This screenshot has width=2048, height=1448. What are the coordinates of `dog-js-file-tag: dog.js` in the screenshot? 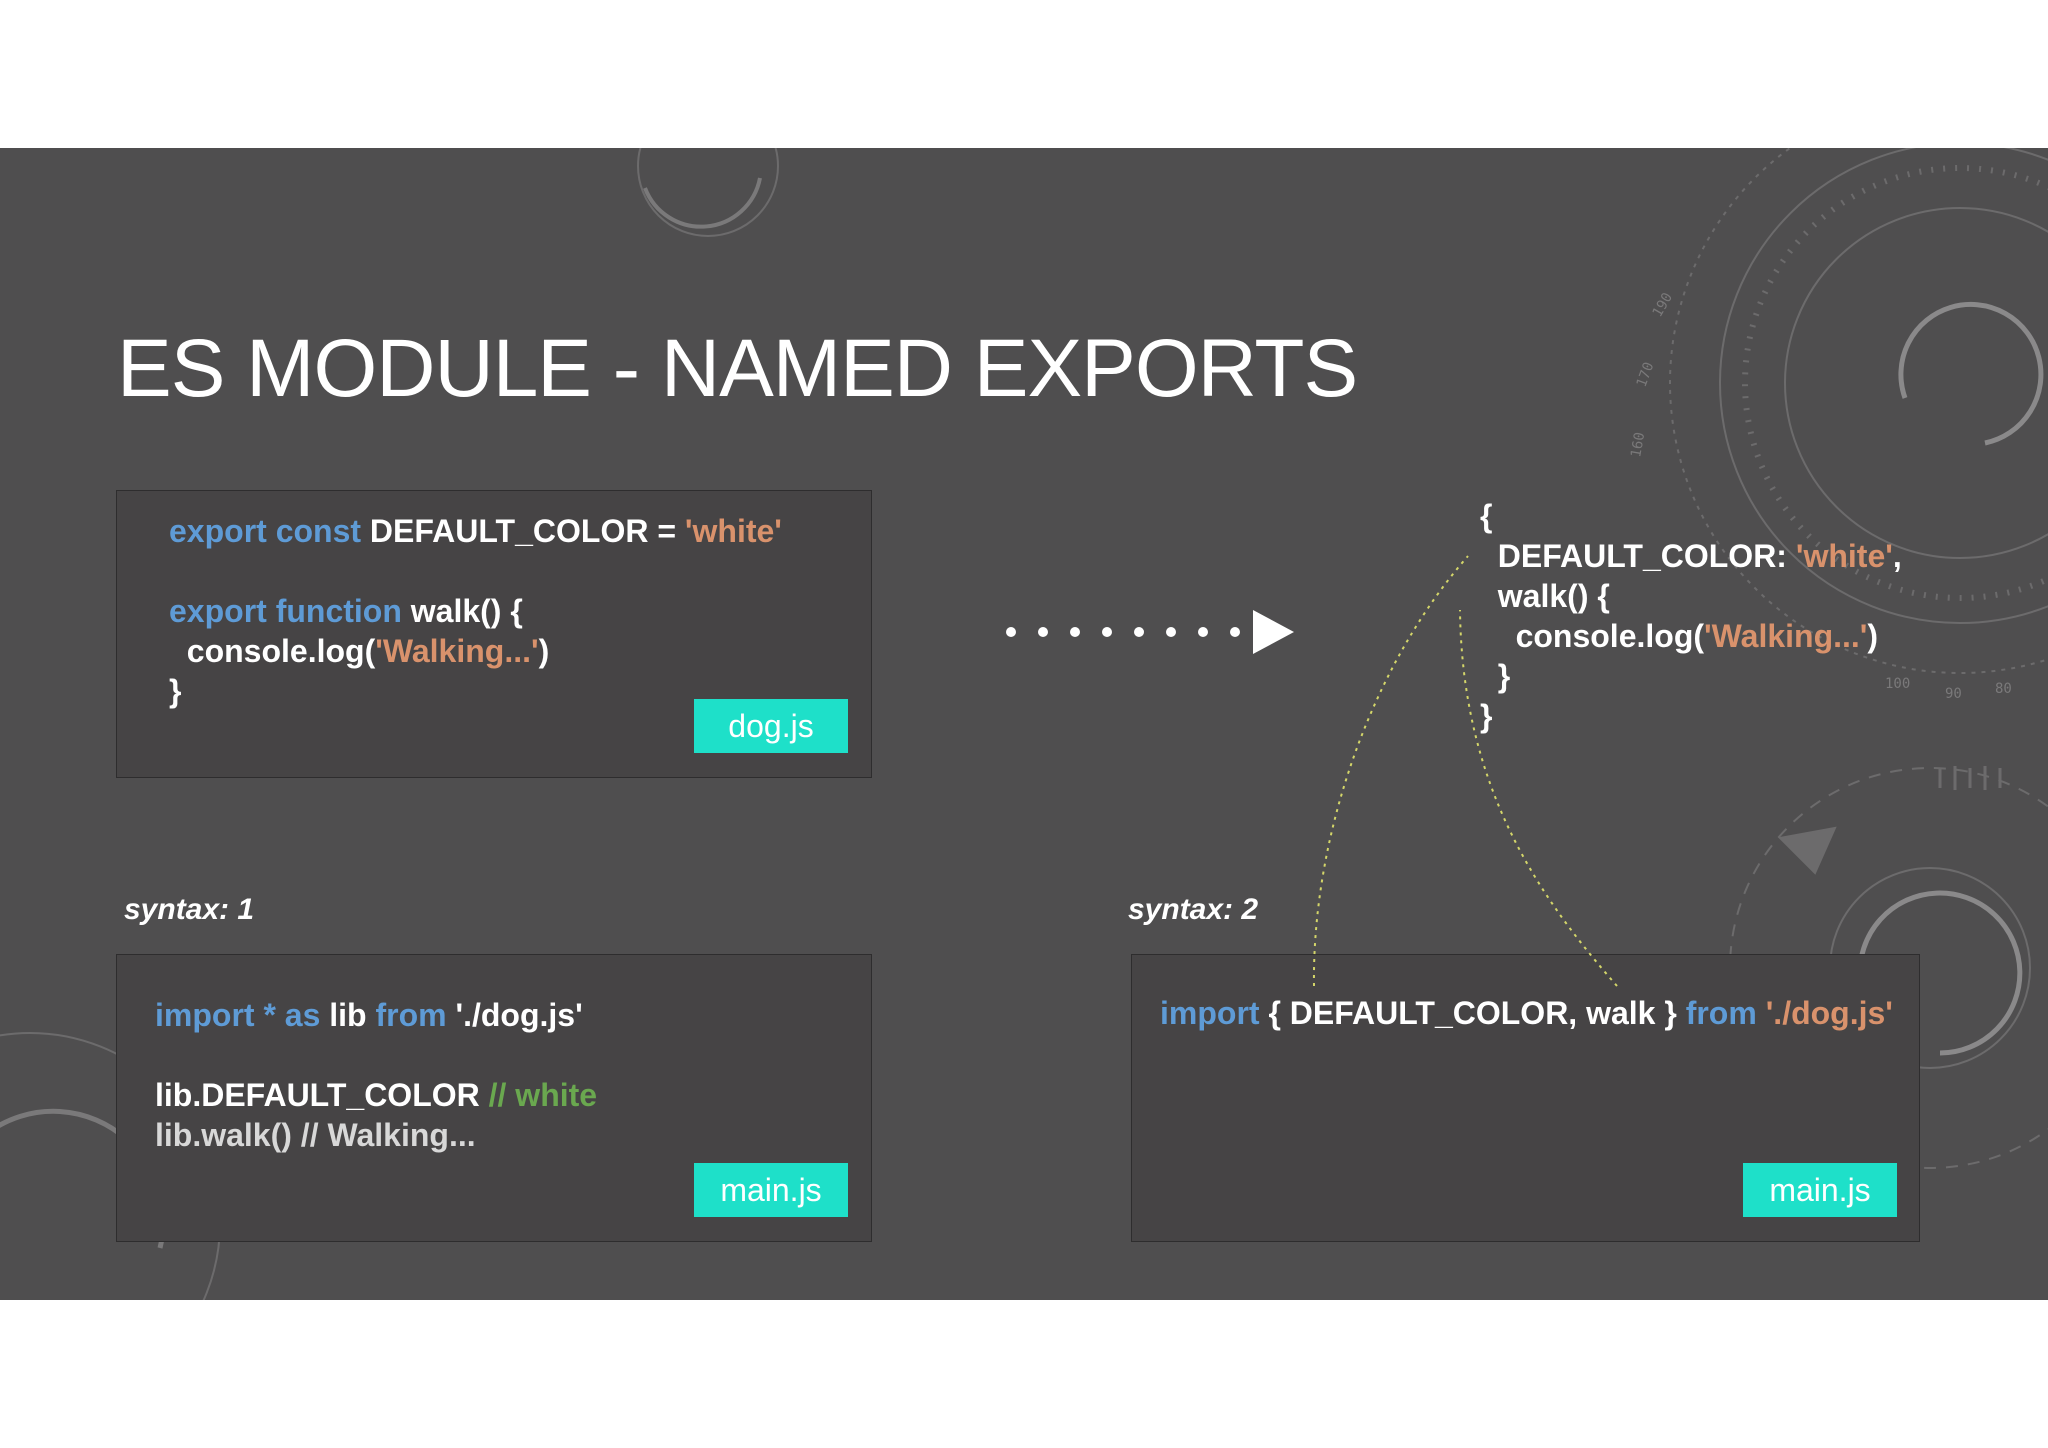 It's located at (771, 726).